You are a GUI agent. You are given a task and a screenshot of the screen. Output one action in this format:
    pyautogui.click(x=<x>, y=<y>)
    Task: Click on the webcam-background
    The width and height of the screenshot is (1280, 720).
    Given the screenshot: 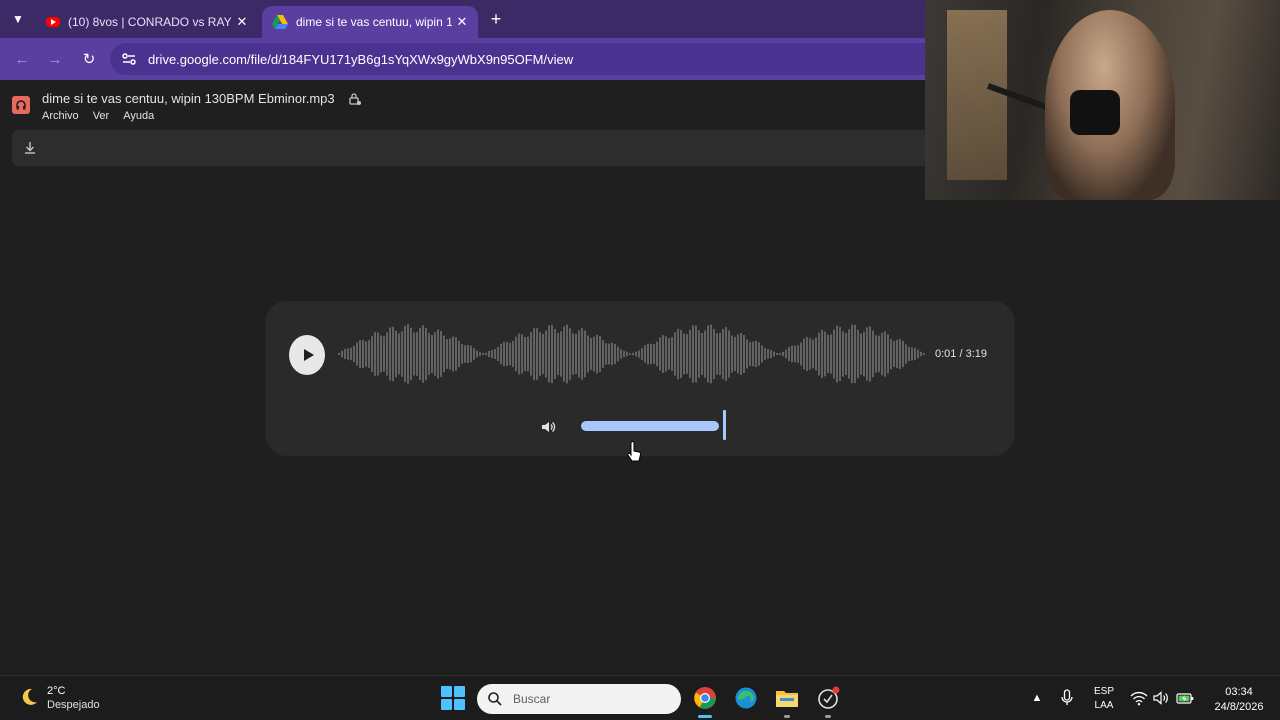 What is the action you would take?
    pyautogui.click(x=977, y=95)
    